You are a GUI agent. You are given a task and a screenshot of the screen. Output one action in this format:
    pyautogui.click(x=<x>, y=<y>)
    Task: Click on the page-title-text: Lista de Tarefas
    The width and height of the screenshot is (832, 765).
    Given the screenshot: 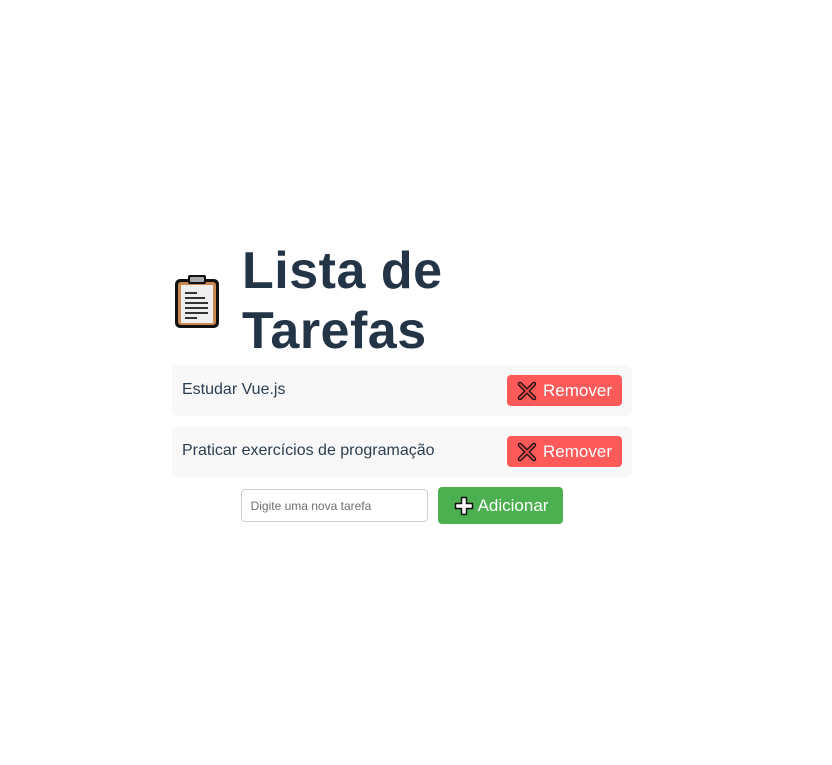 What is the action you would take?
    pyautogui.click(x=342, y=301)
    